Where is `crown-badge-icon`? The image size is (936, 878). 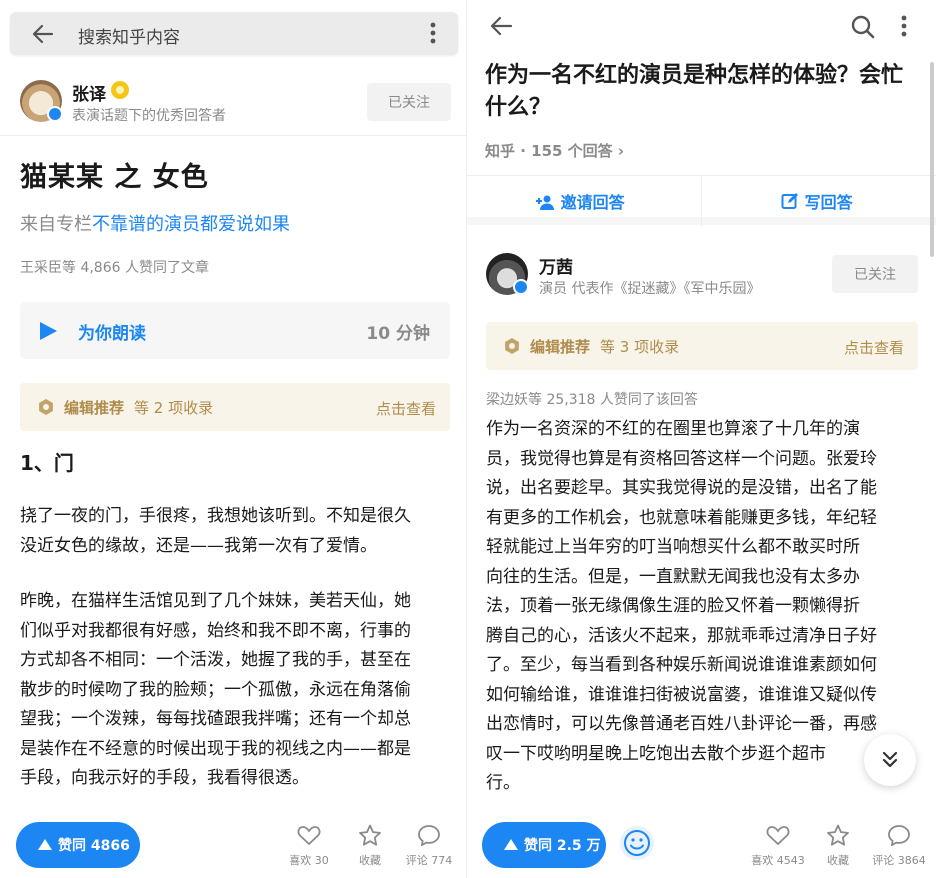 crown-badge-icon is located at coordinates (120, 90).